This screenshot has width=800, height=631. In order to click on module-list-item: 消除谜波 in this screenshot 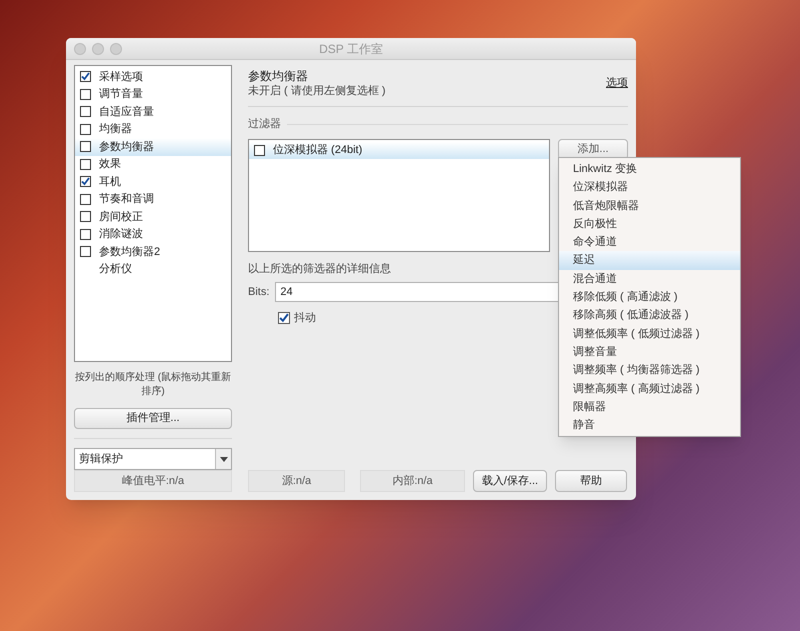, I will do `click(153, 234)`.